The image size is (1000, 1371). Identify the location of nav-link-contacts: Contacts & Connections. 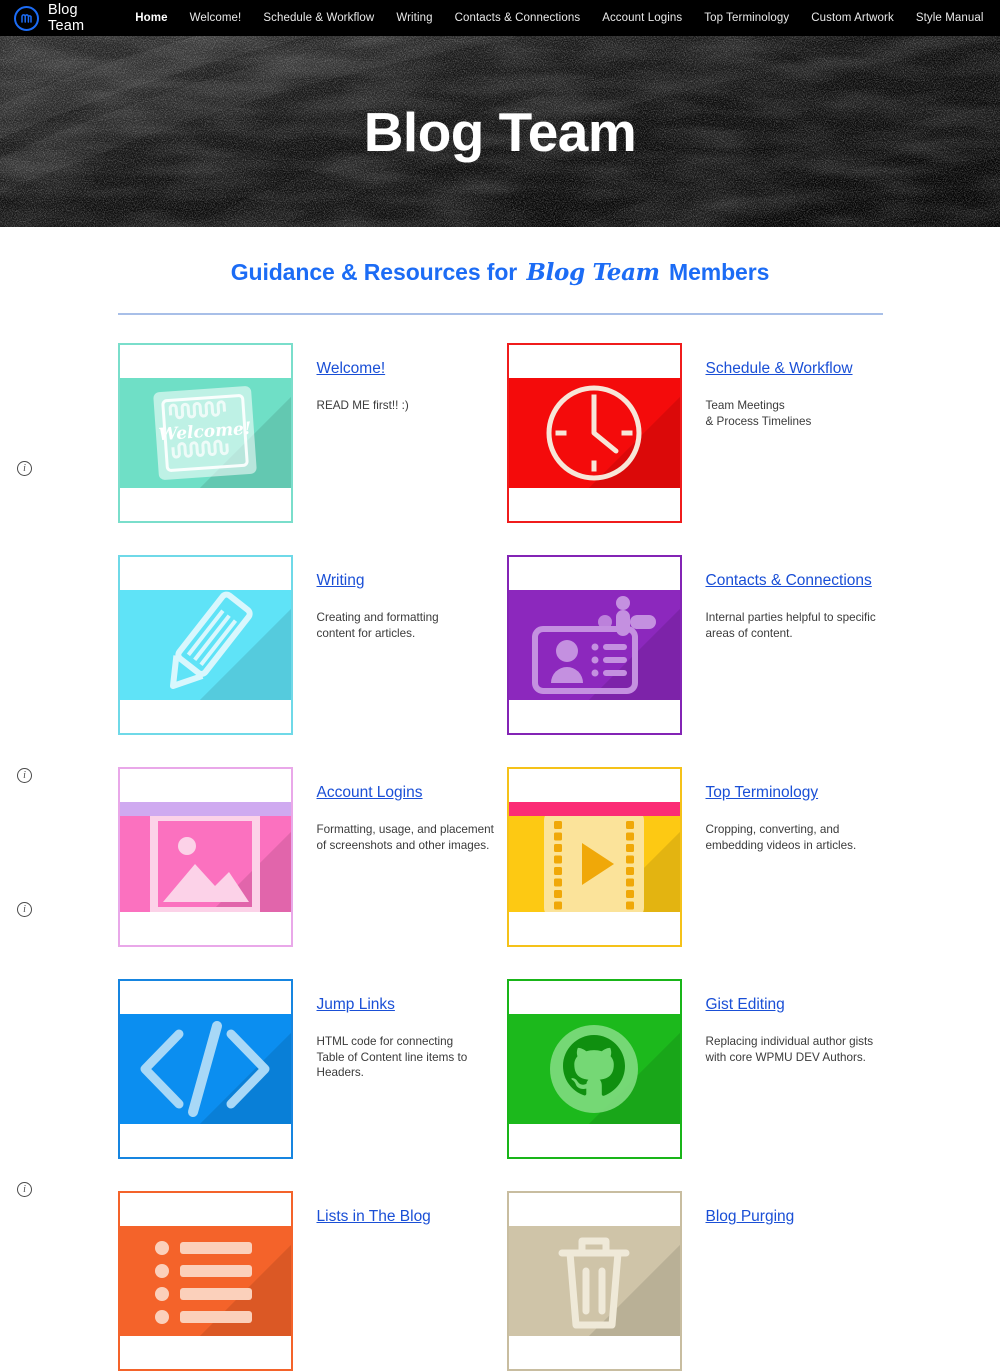
(518, 18).